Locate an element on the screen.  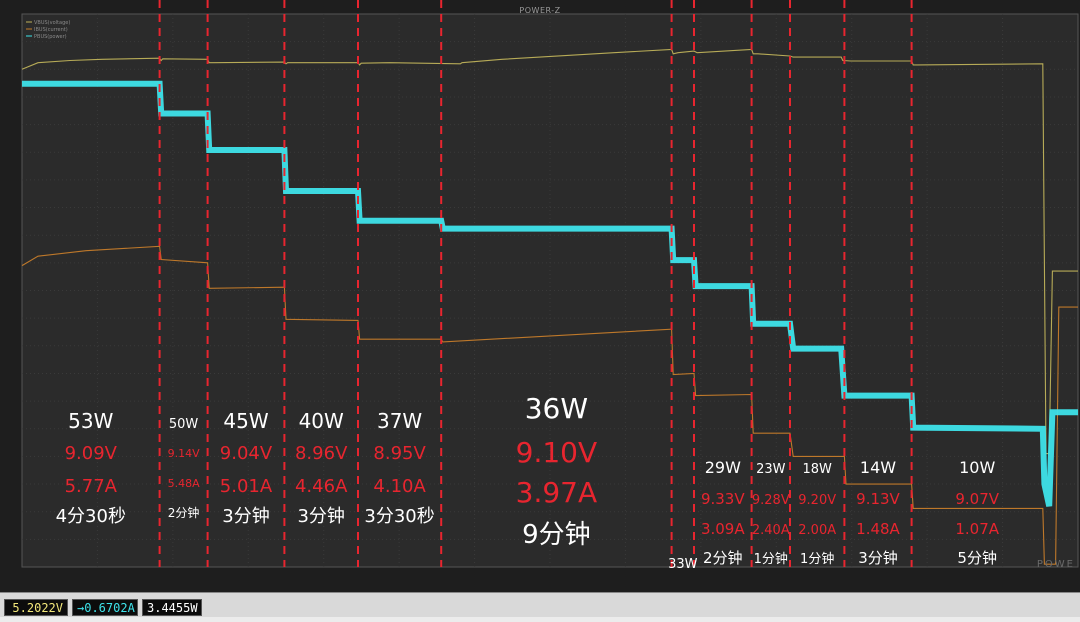
watermark-logo: POWE is located at coordinates (1056, 564).